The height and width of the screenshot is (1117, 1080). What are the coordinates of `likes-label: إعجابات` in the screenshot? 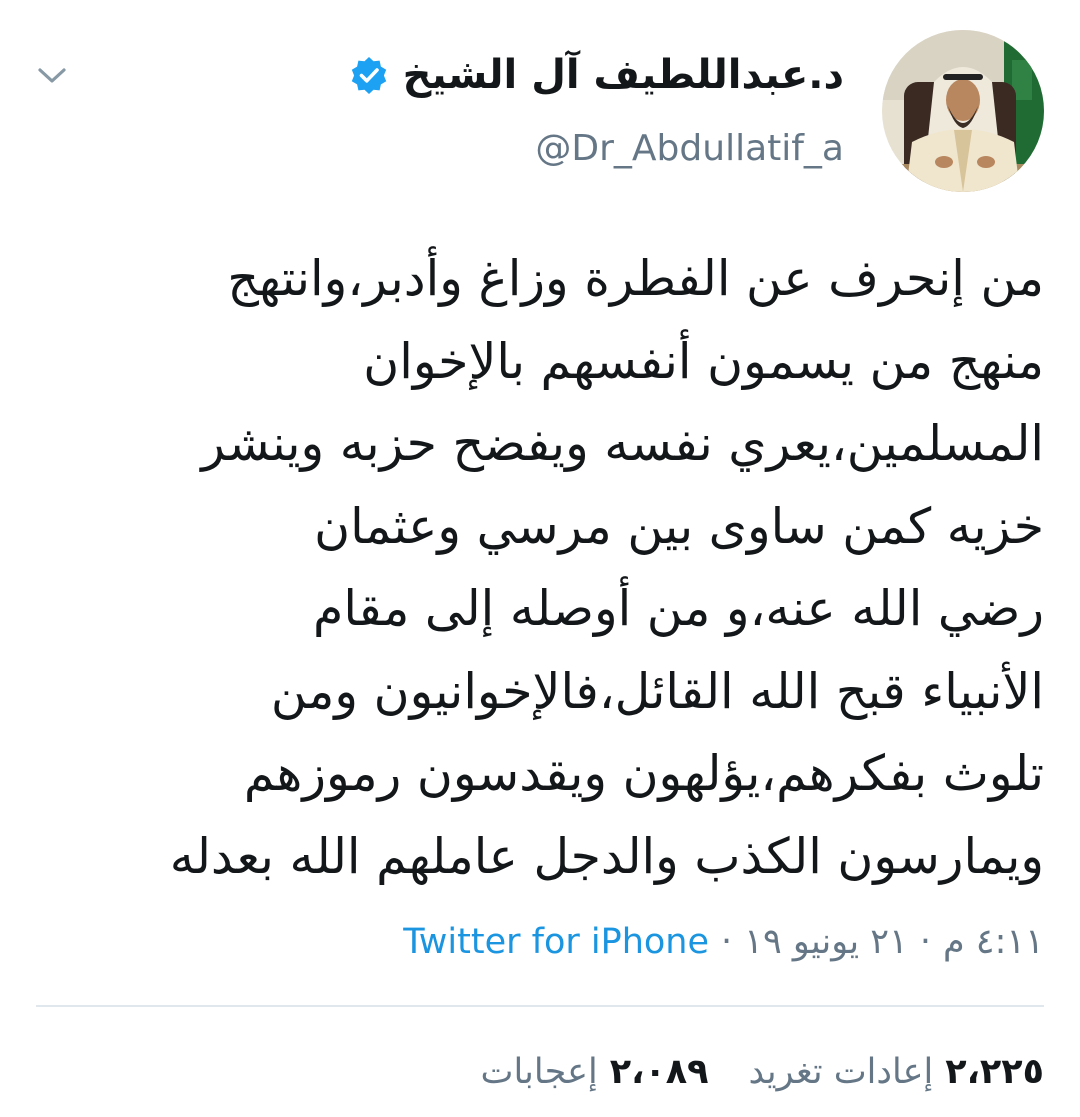 It's located at (539, 1072).